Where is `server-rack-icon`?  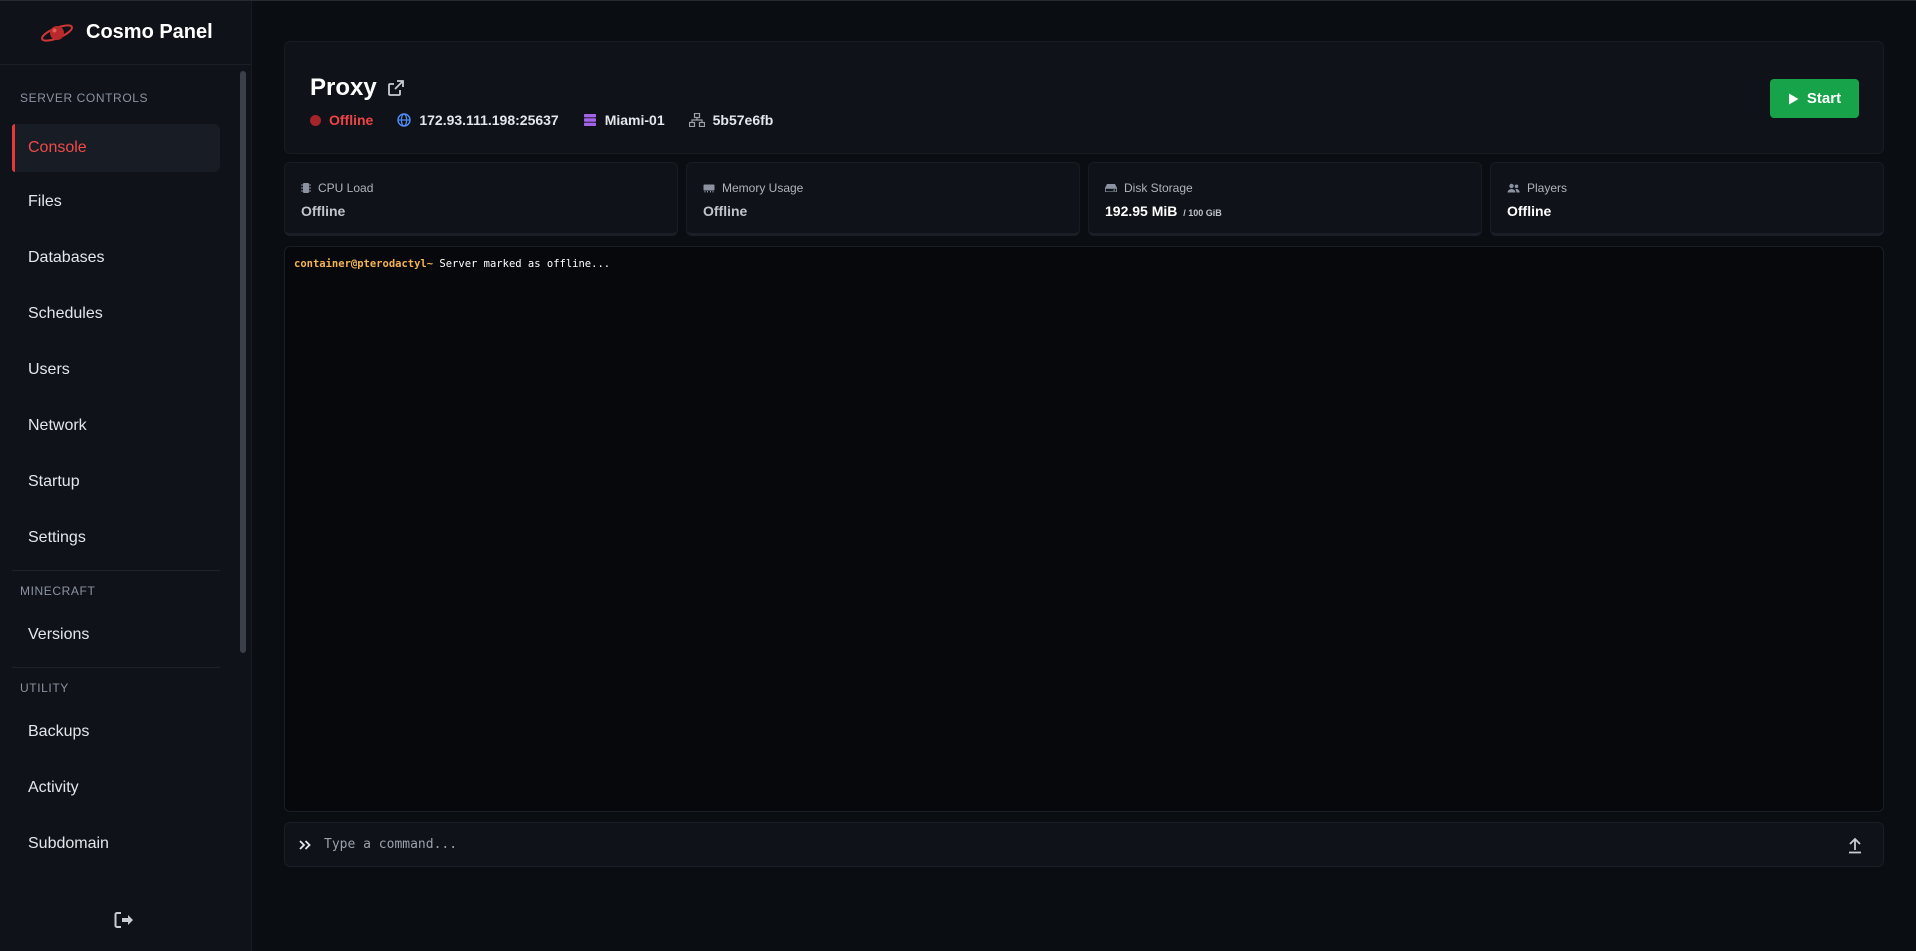 server-rack-icon is located at coordinates (589, 120).